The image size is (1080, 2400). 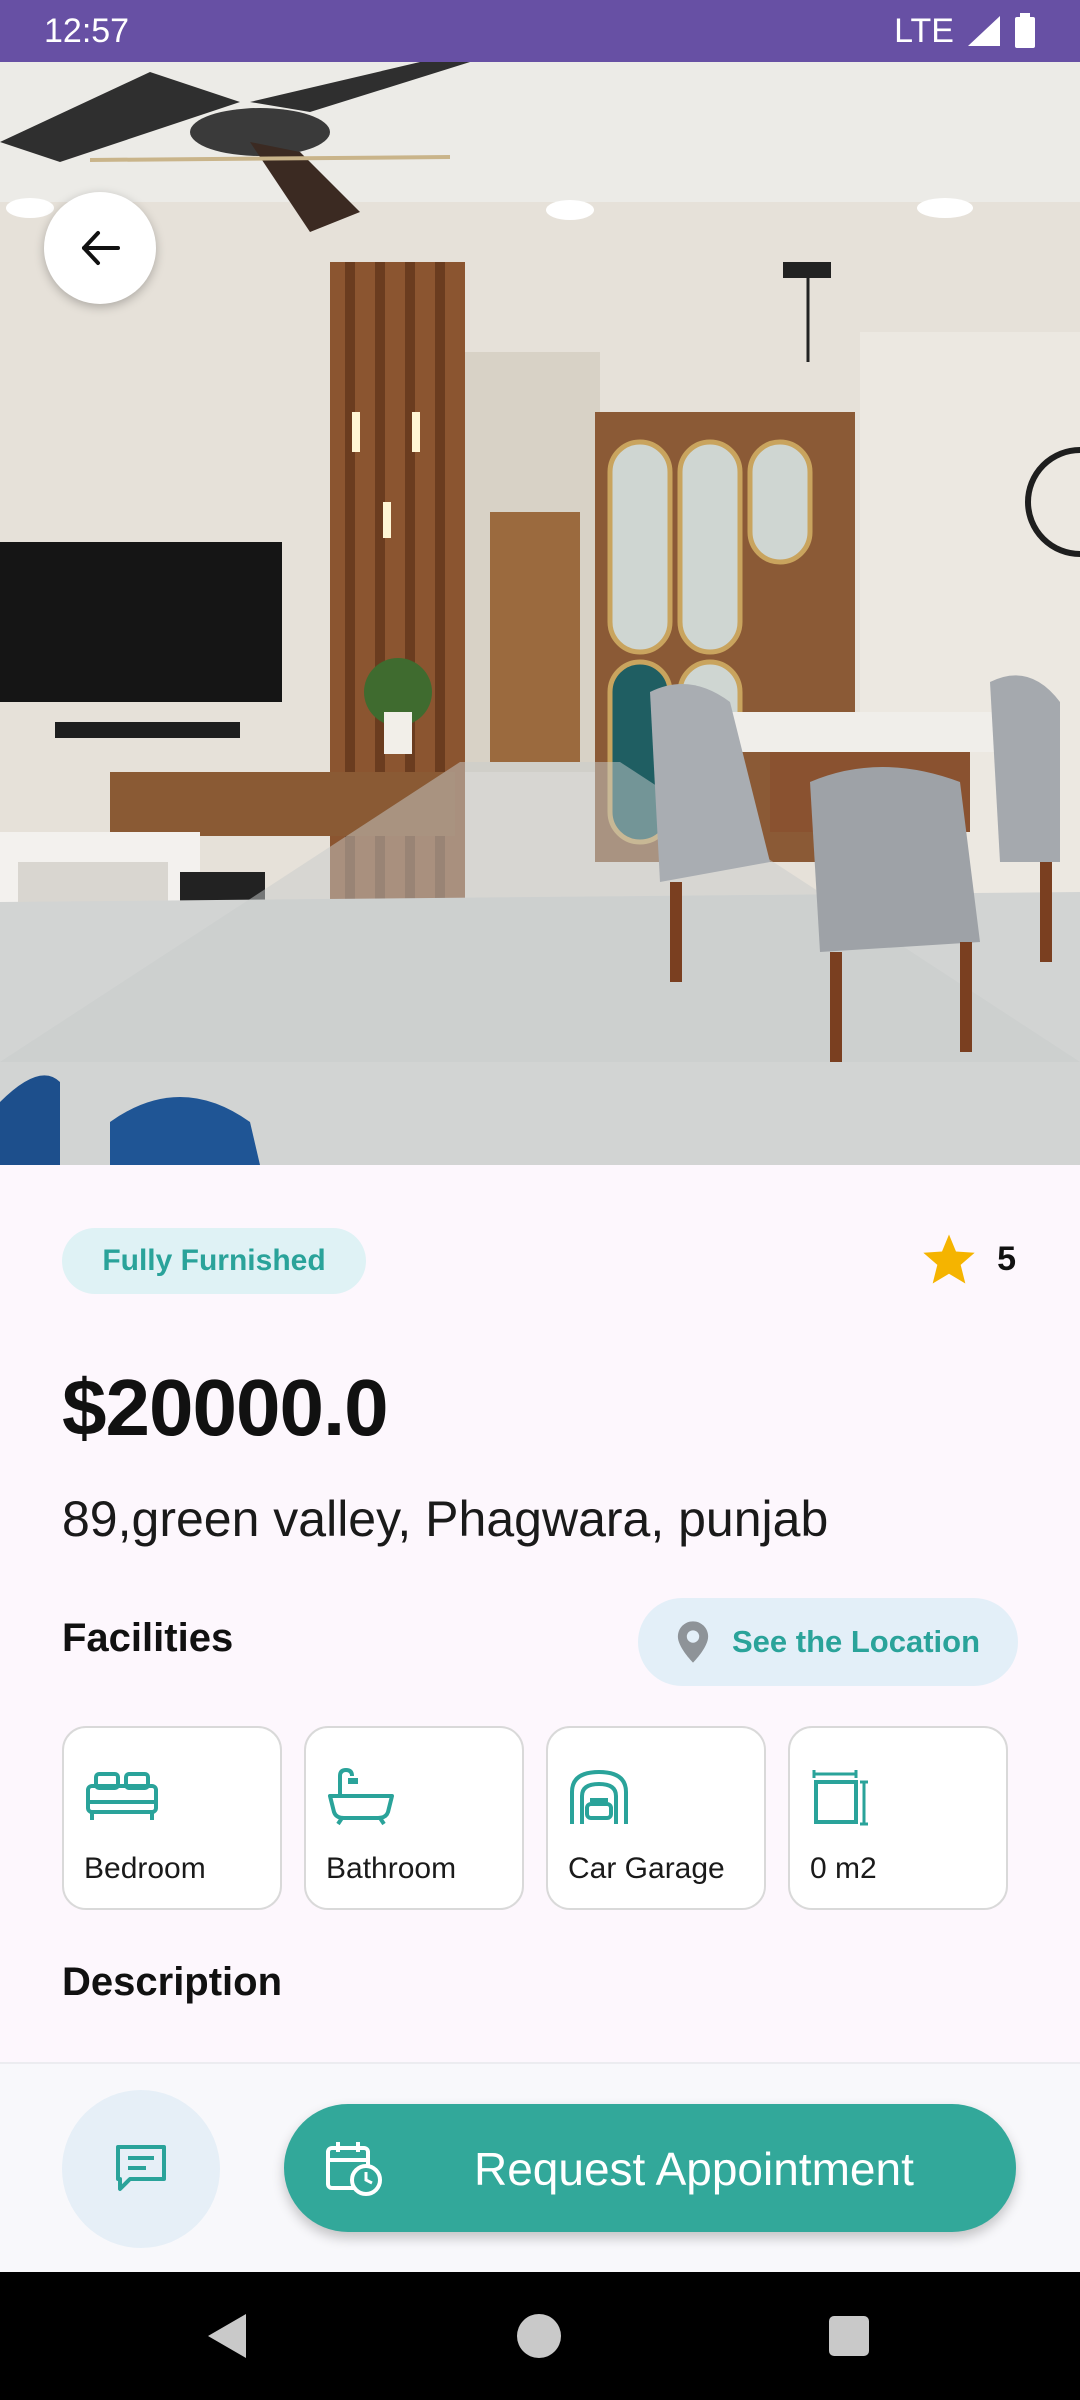 I want to click on facility-car-garage: Car Garage, so click(x=656, y=1818).